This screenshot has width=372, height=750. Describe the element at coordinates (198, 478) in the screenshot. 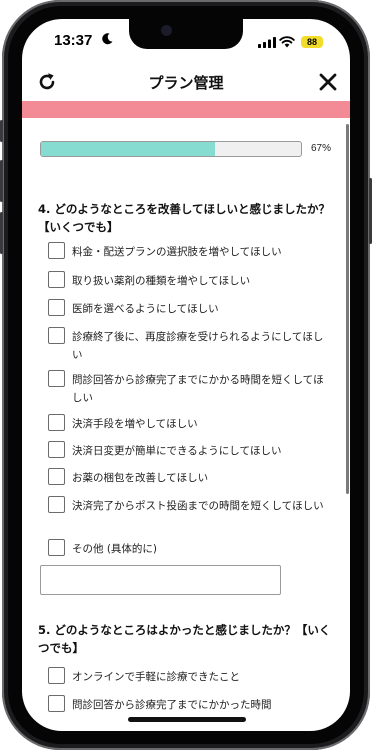

I see `option-label: お薬の梱包を改善してほしい` at that location.